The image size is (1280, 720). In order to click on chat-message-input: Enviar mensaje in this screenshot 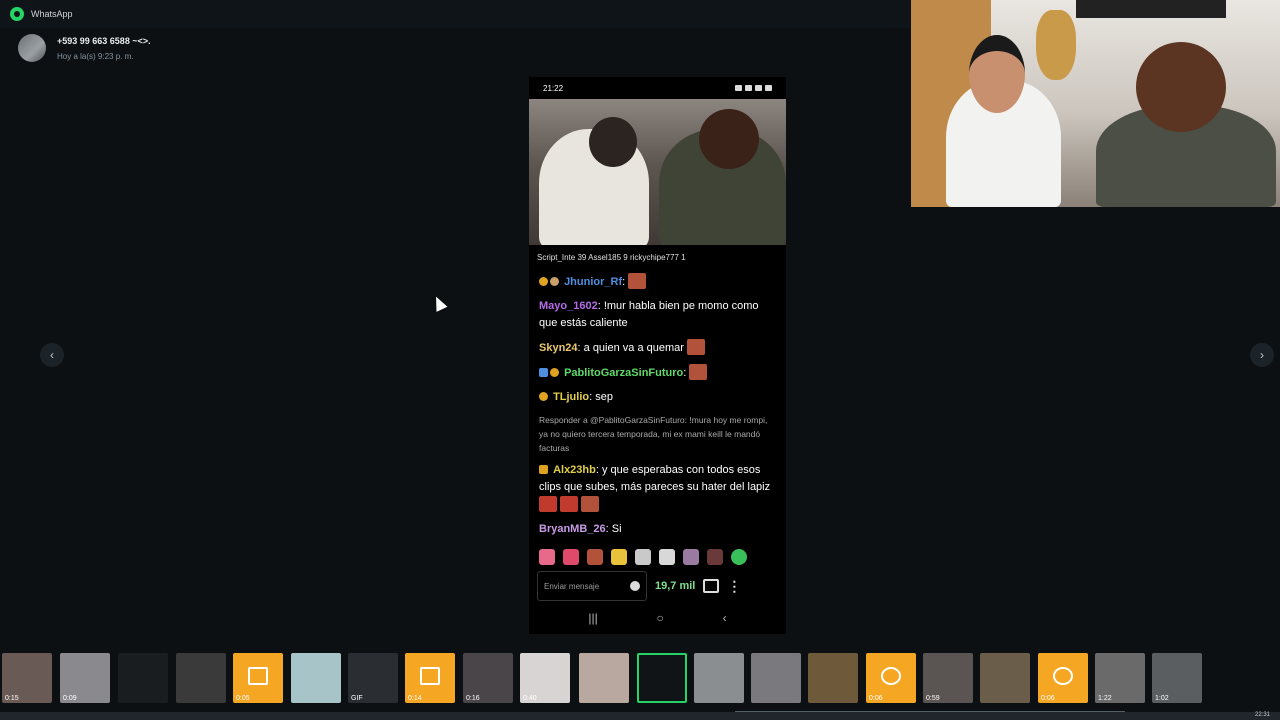, I will do `click(592, 586)`.